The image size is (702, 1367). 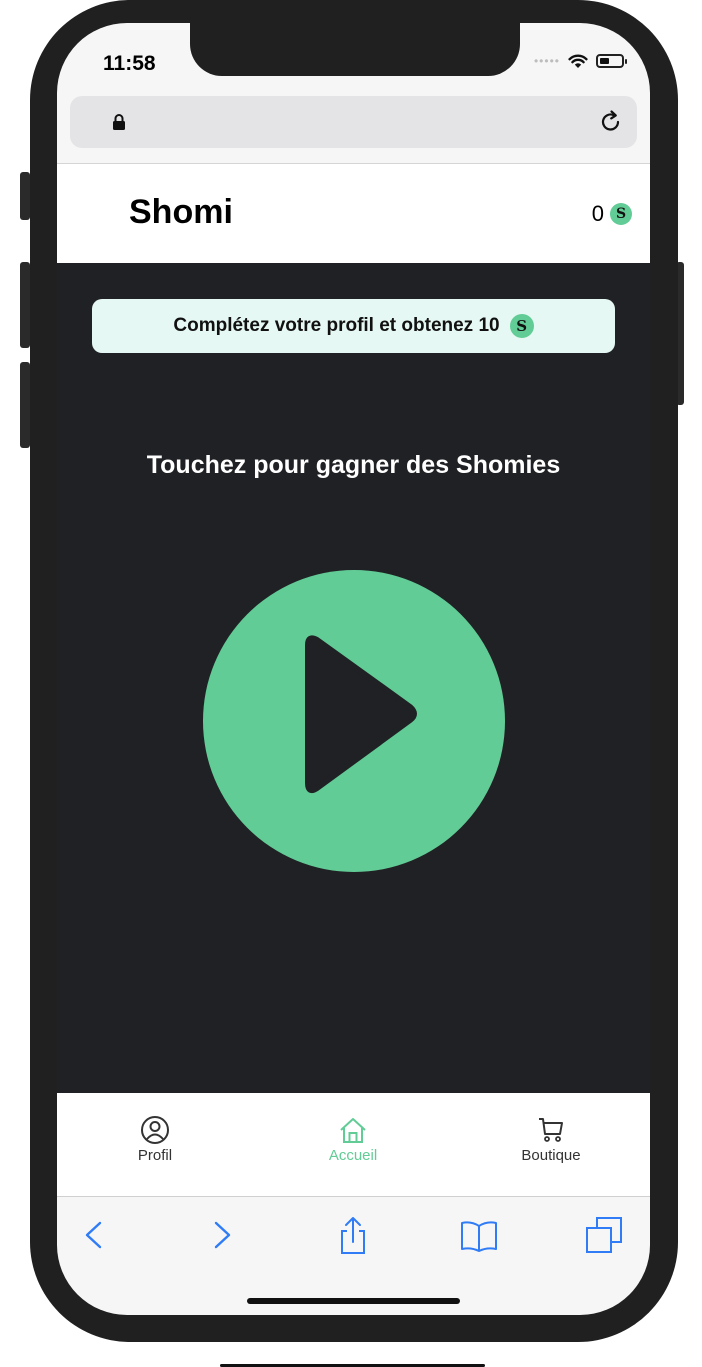 I want to click on back-icon, so click(x=95, y=1235).